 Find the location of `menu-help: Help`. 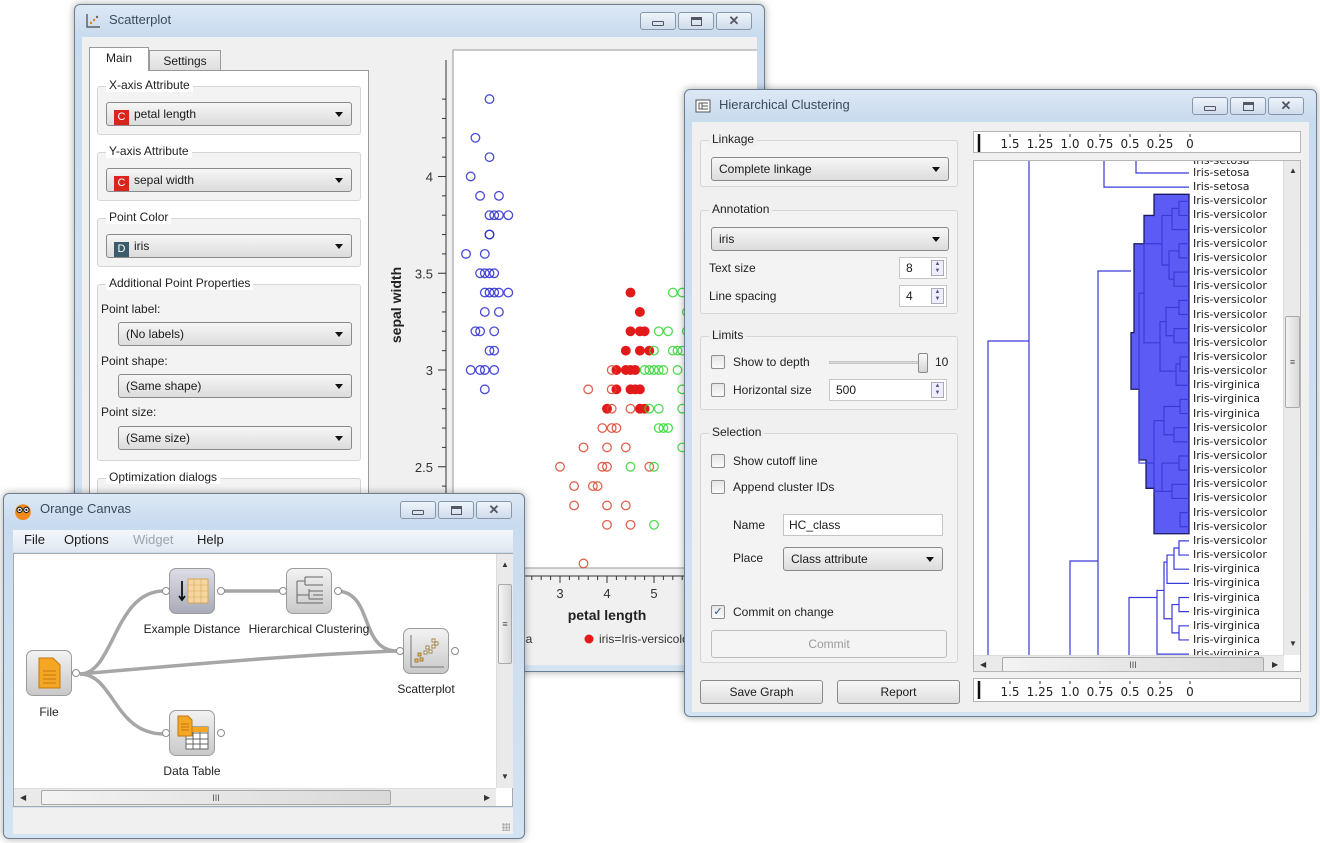

menu-help: Help is located at coordinates (210, 539).